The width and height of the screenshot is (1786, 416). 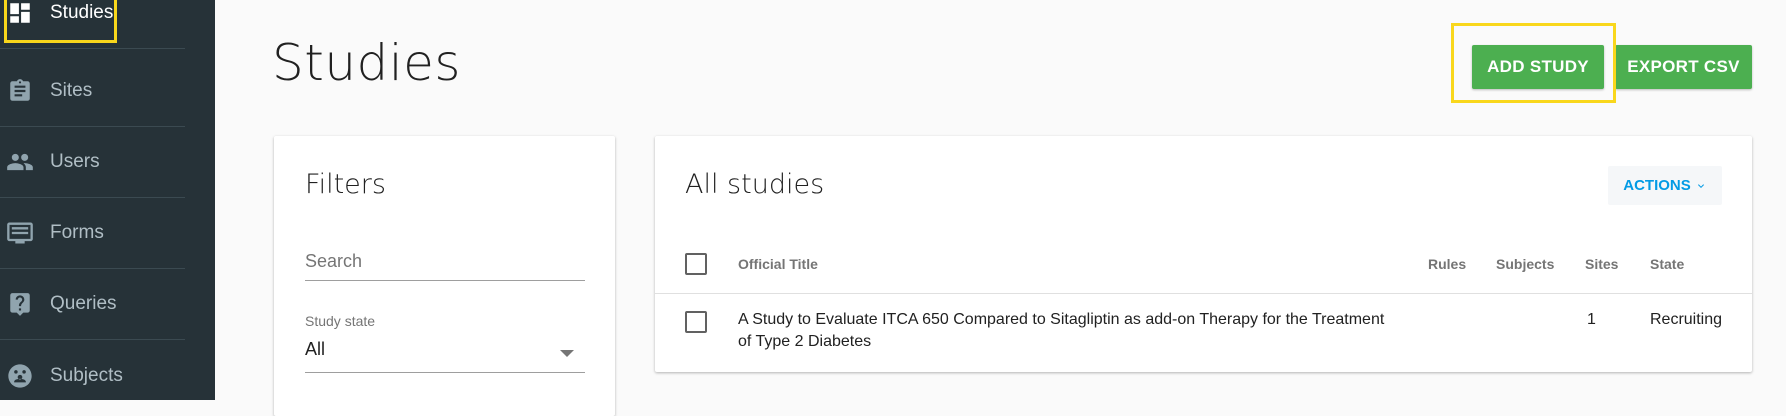 I want to click on sidebar-item-users: Users, so click(x=92, y=162).